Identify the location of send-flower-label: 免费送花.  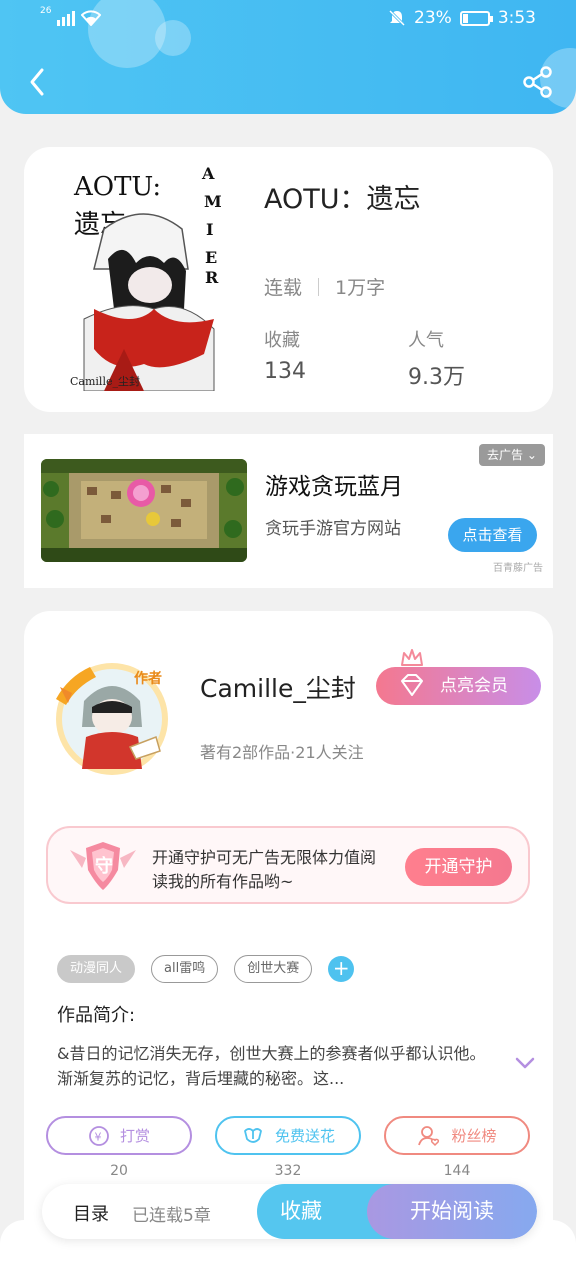
(304, 1136).